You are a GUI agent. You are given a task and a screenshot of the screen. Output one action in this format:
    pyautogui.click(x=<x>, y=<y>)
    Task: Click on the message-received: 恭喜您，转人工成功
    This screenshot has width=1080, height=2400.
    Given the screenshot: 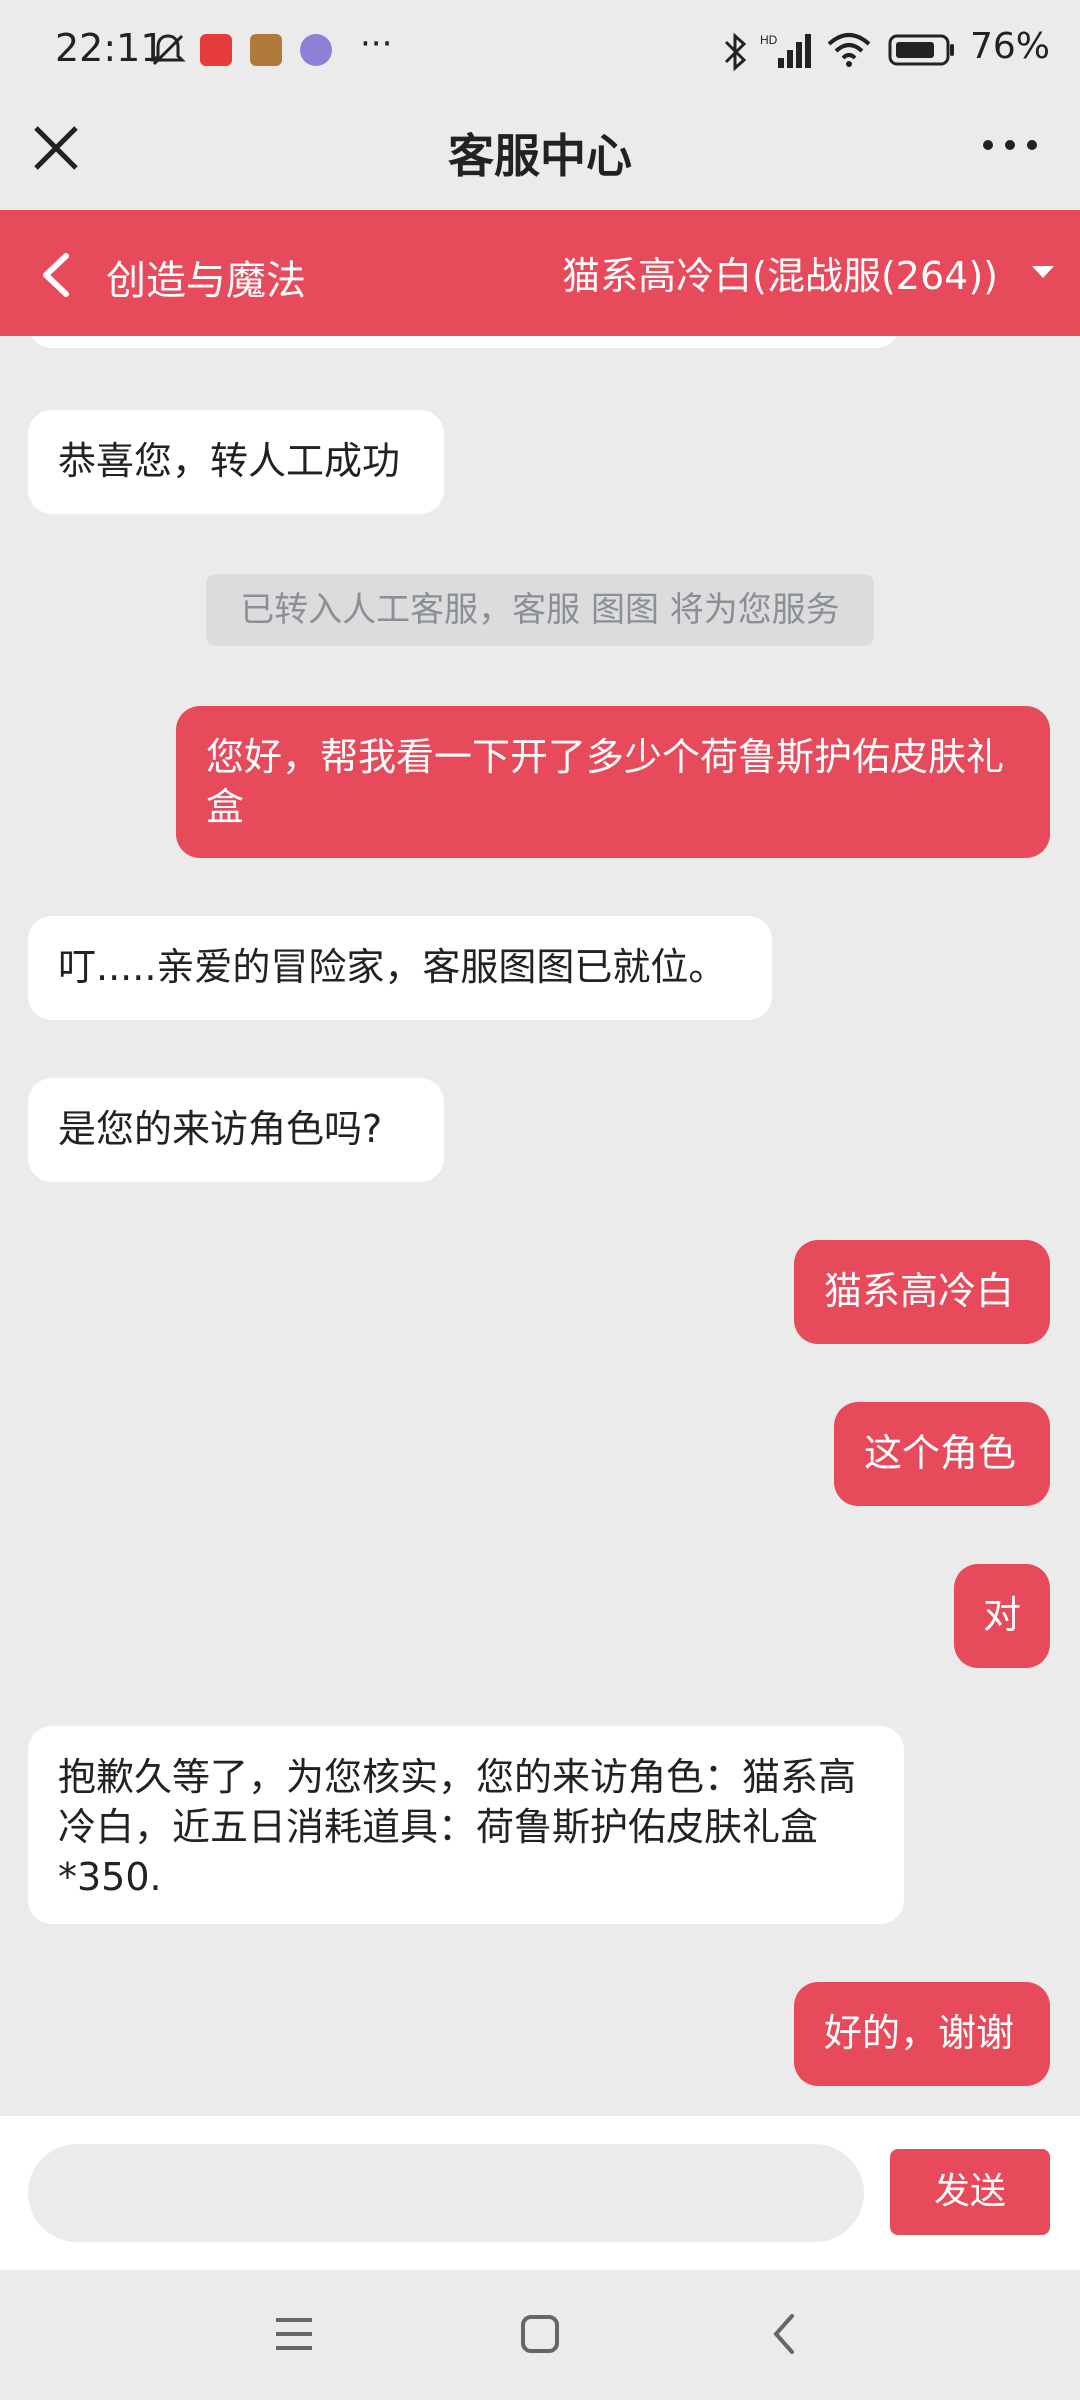 What is the action you would take?
    pyautogui.click(x=236, y=462)
    